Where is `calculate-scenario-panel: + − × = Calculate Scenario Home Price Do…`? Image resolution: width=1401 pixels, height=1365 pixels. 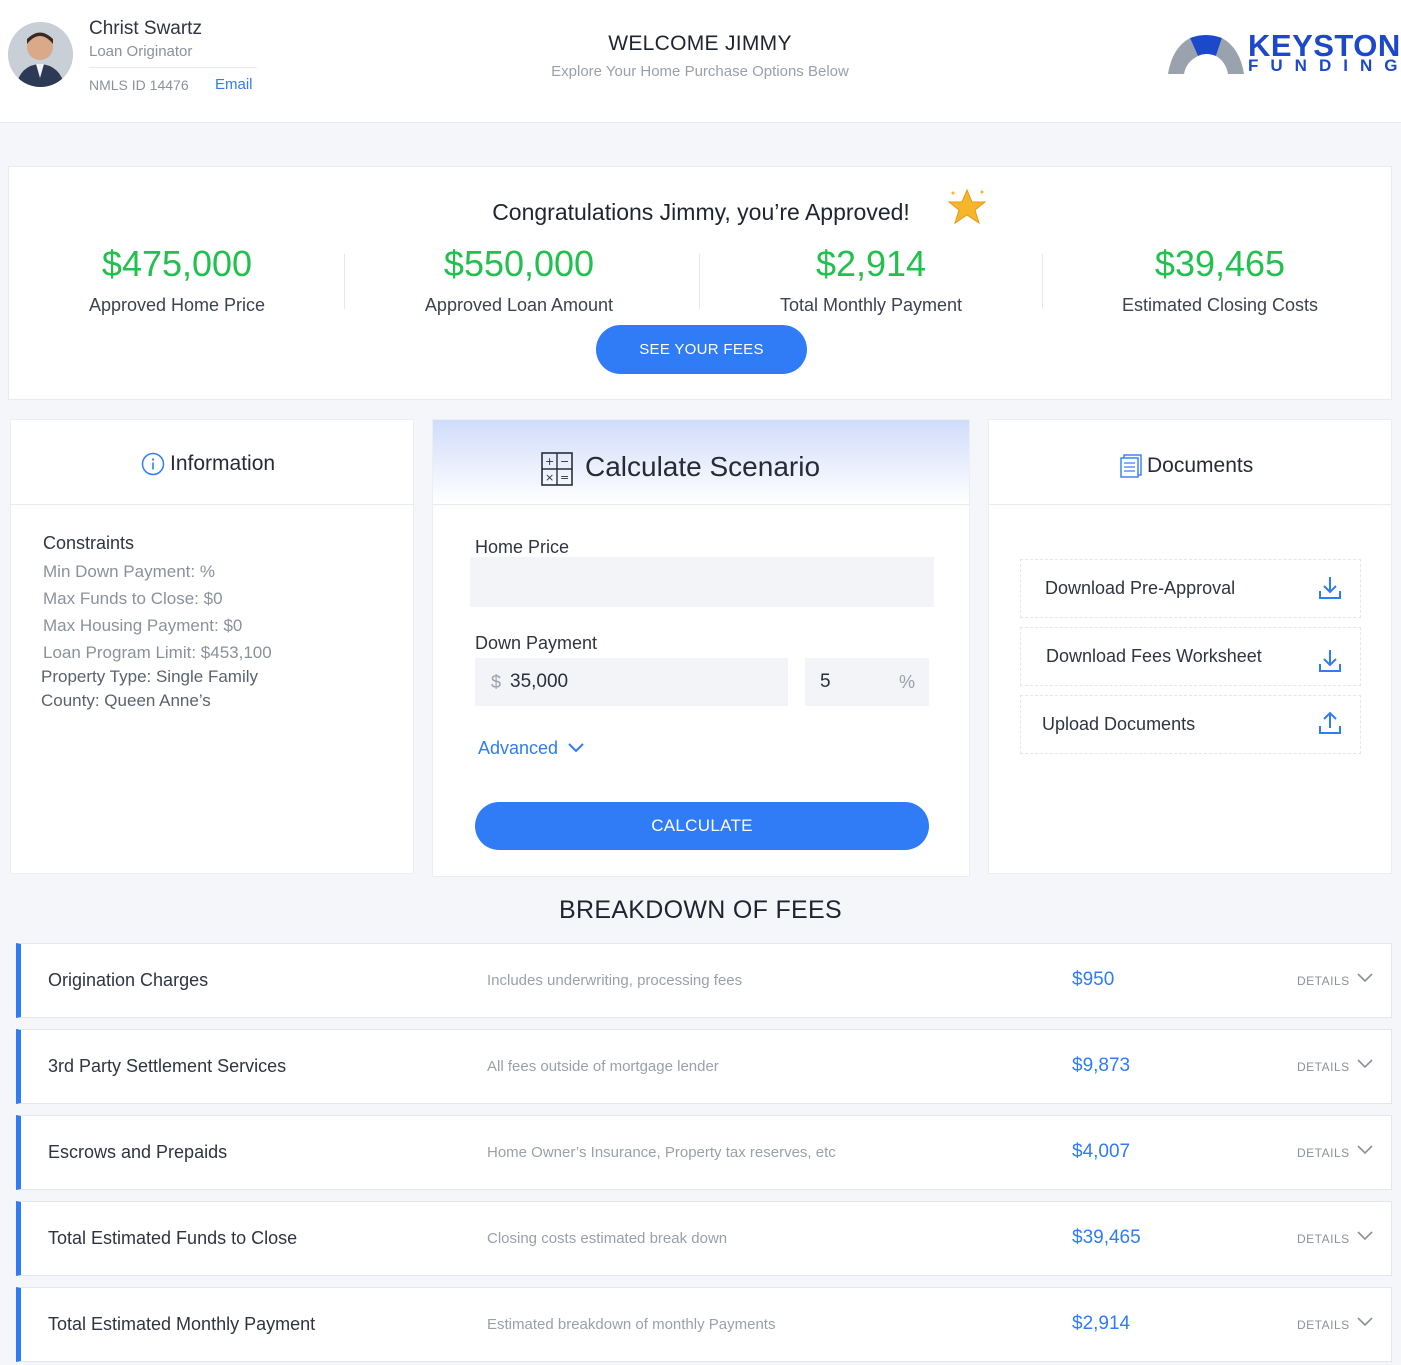
calculate-scenario-panel: + − × = Calculate Scenario Home Price Do… is located at coordinates (701, 648).